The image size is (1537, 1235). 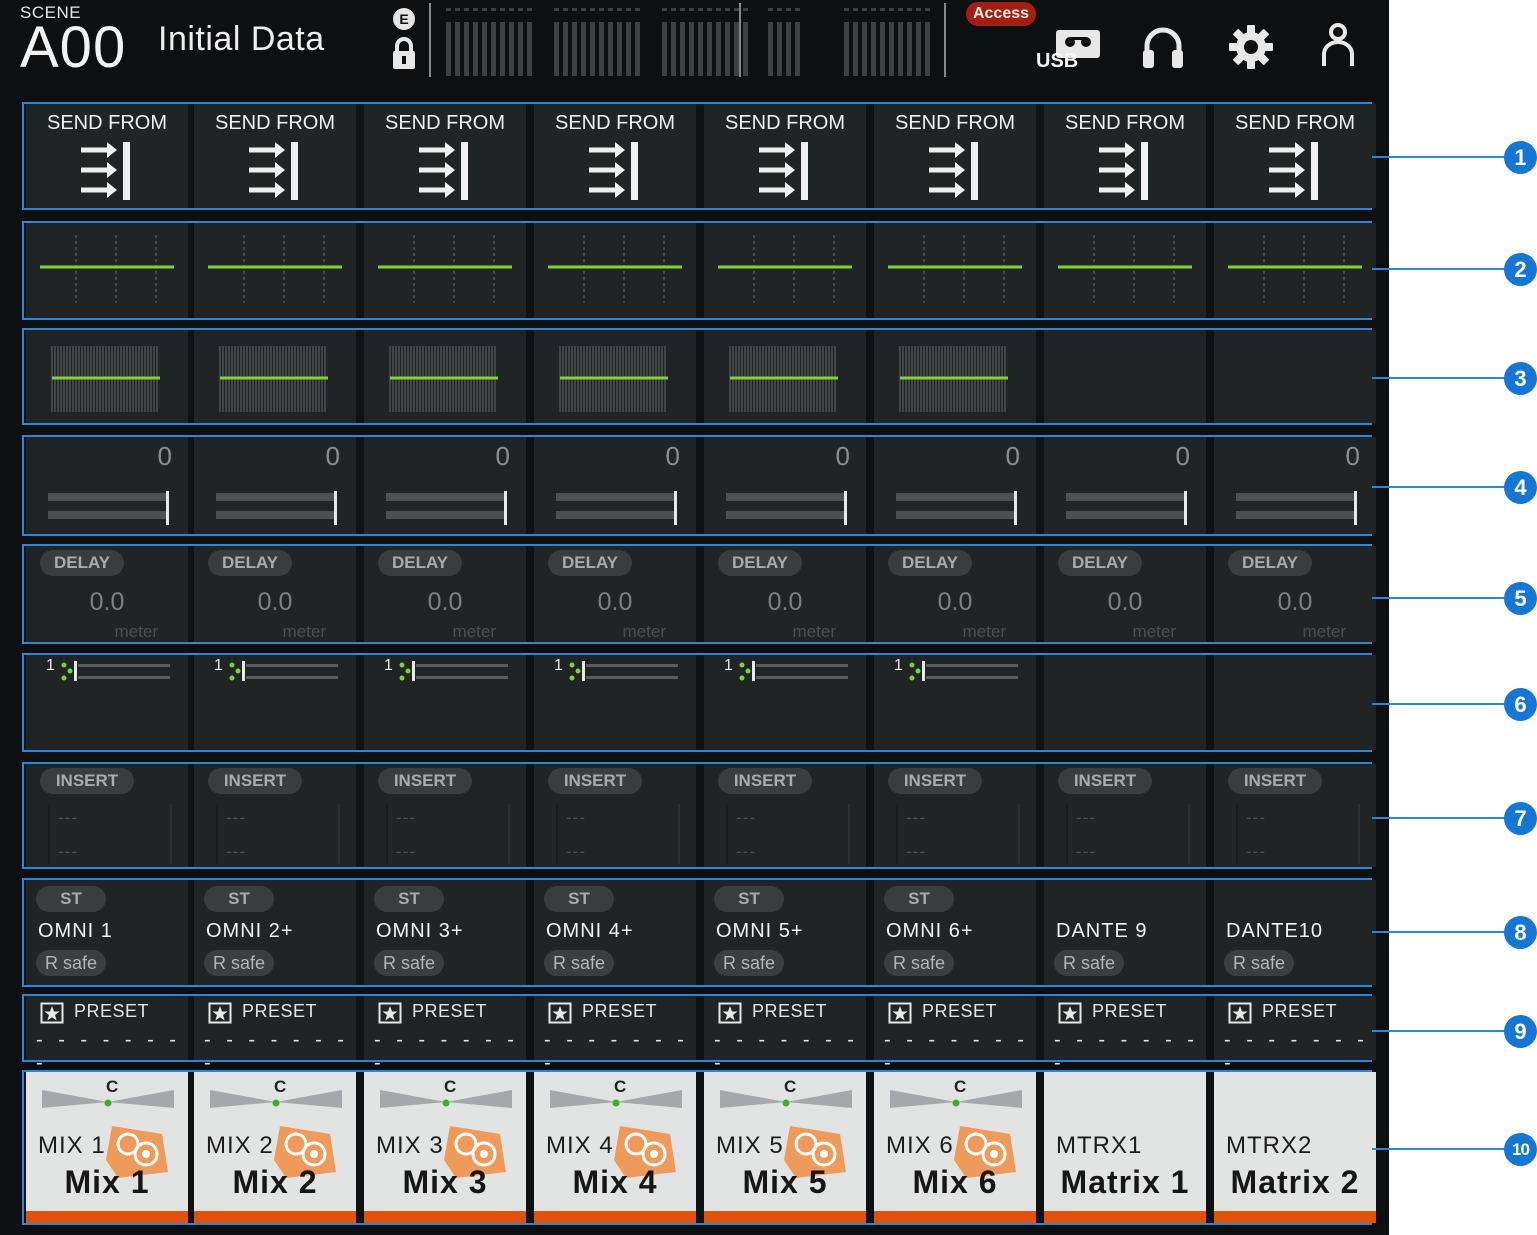 What do you see at coordinates (275, 1035) in the screenshot?
I see `cell-preset-2: PRESET - - - - - - - -` at bounding box center [275, 1035].